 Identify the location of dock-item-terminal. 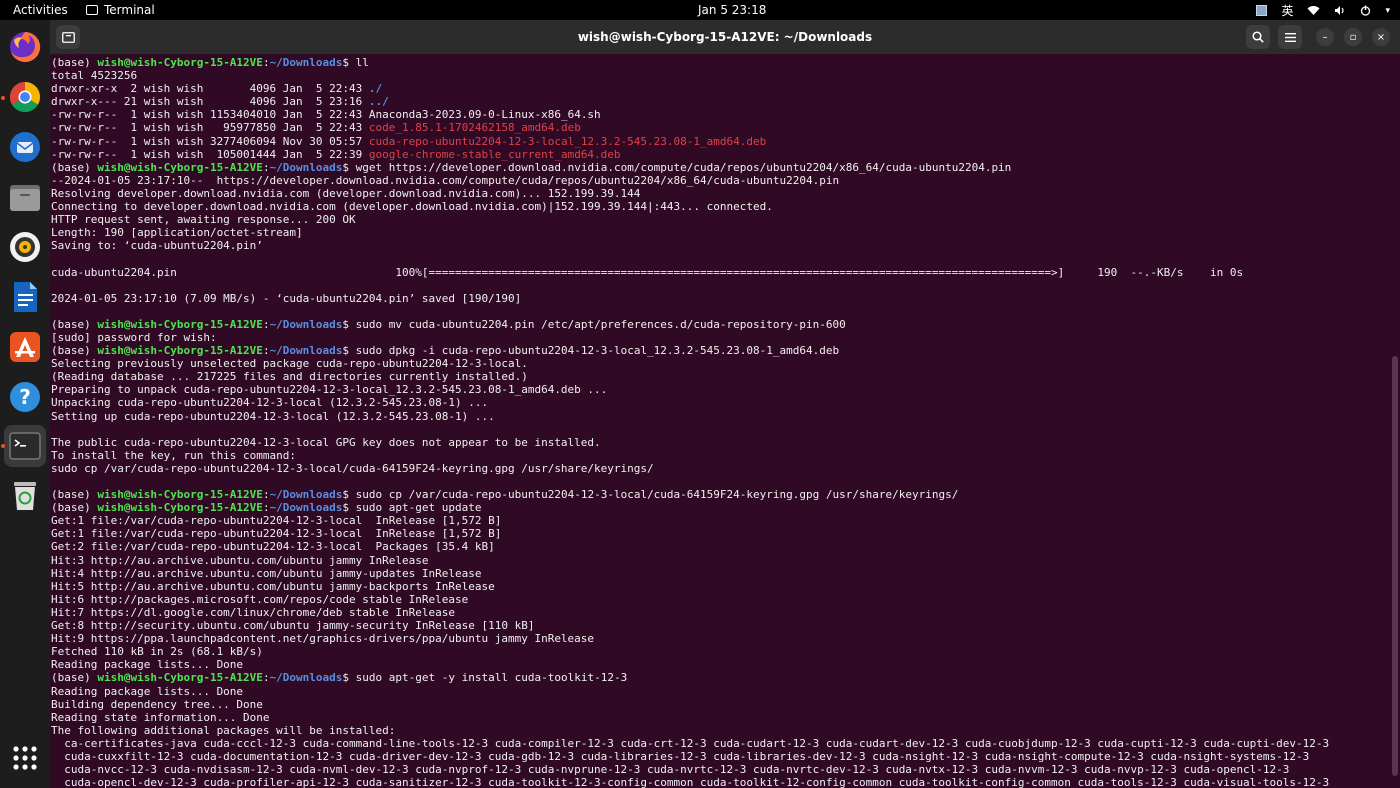
(23, 446).